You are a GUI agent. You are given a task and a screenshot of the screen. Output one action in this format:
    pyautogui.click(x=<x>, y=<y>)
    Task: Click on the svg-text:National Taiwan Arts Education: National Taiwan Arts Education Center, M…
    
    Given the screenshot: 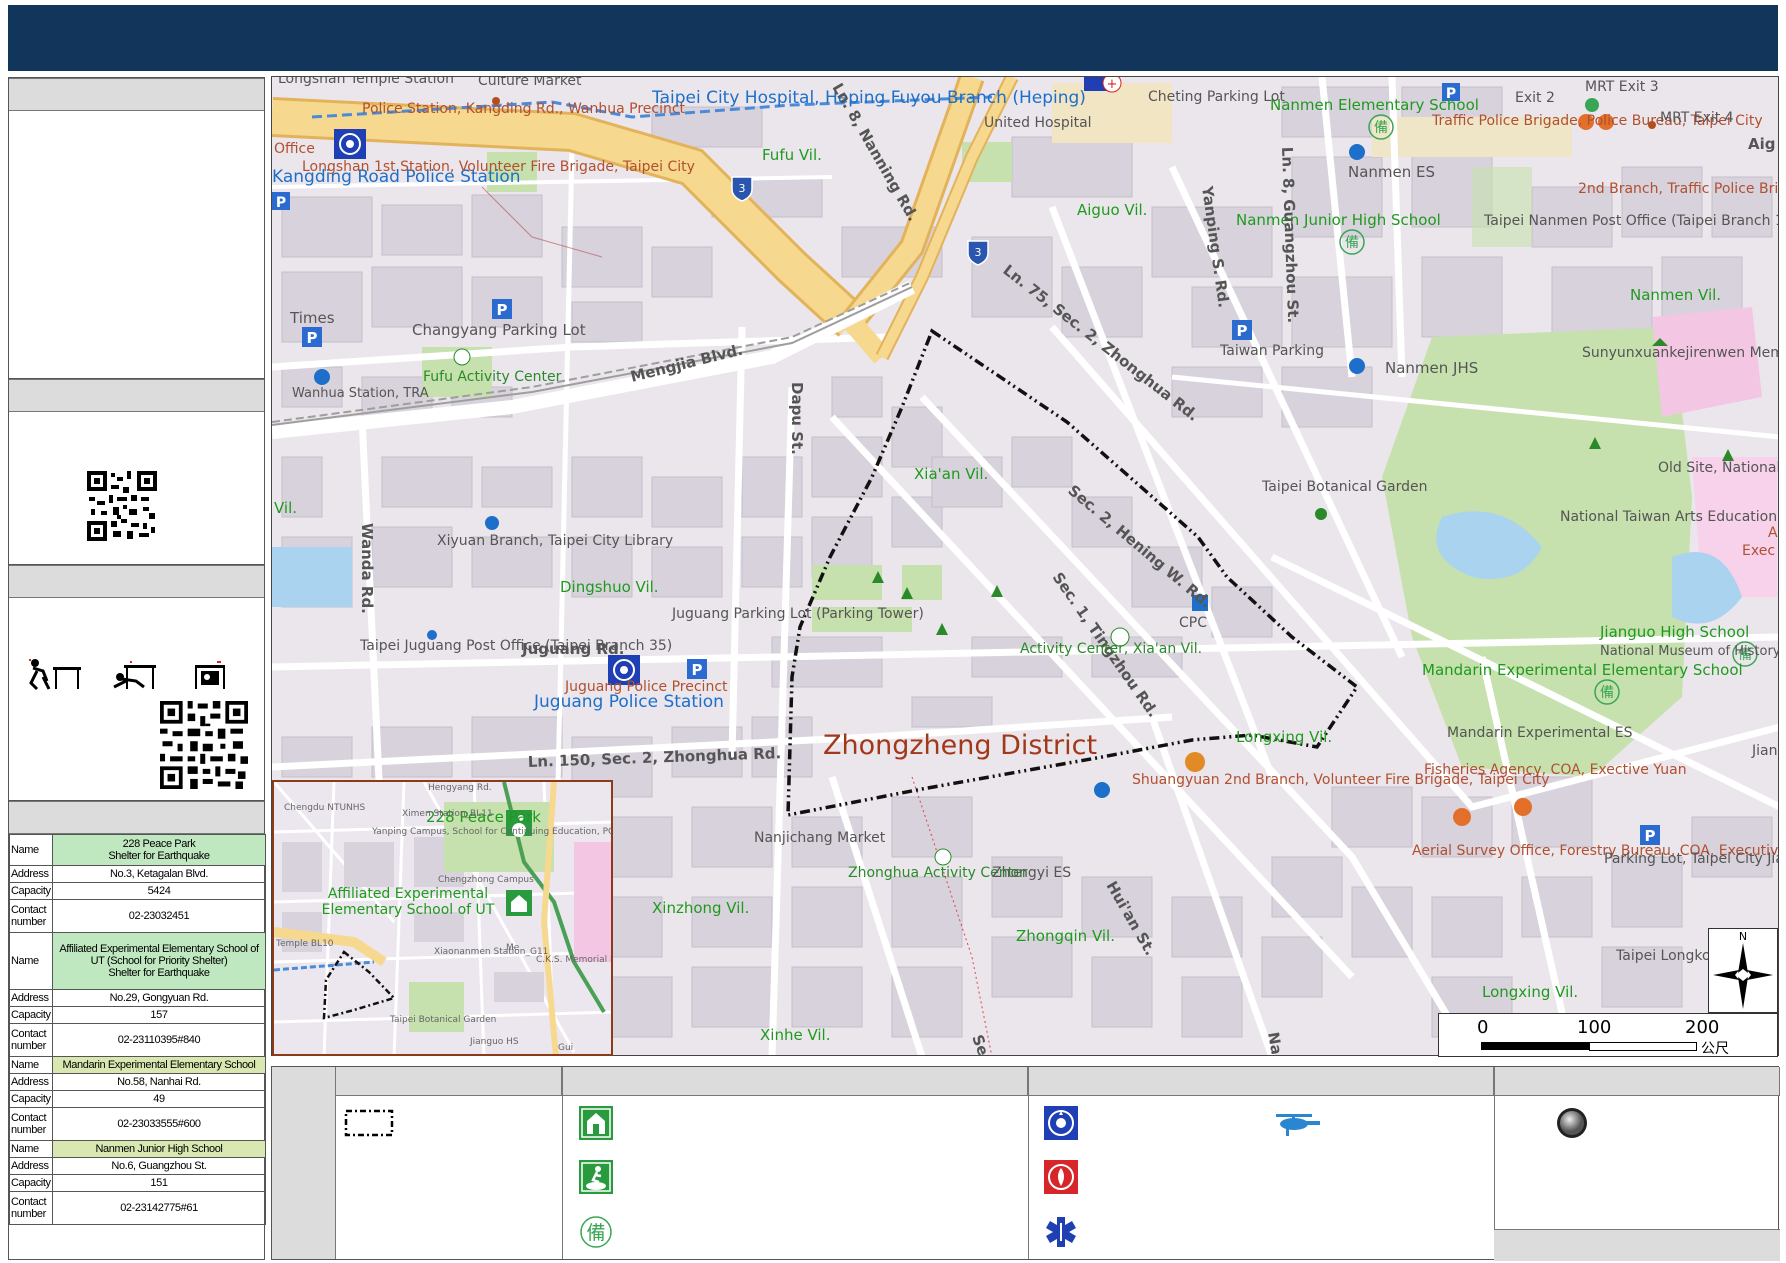 What is the action you would take?
    pyautogui.click(x=1669, y=517)
    